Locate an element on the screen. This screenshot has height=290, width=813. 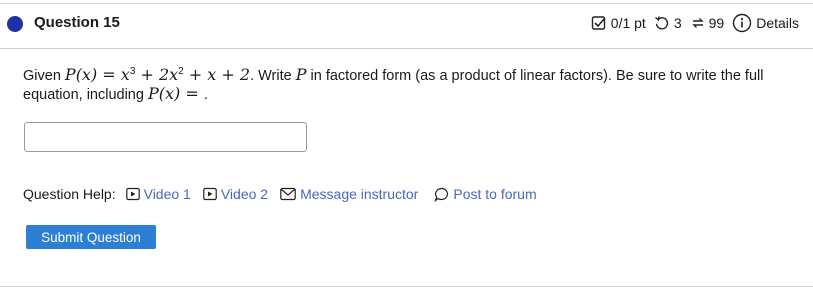
question-meta: 0/1 pt 3 99 Details is located at coordinates (695, 23).